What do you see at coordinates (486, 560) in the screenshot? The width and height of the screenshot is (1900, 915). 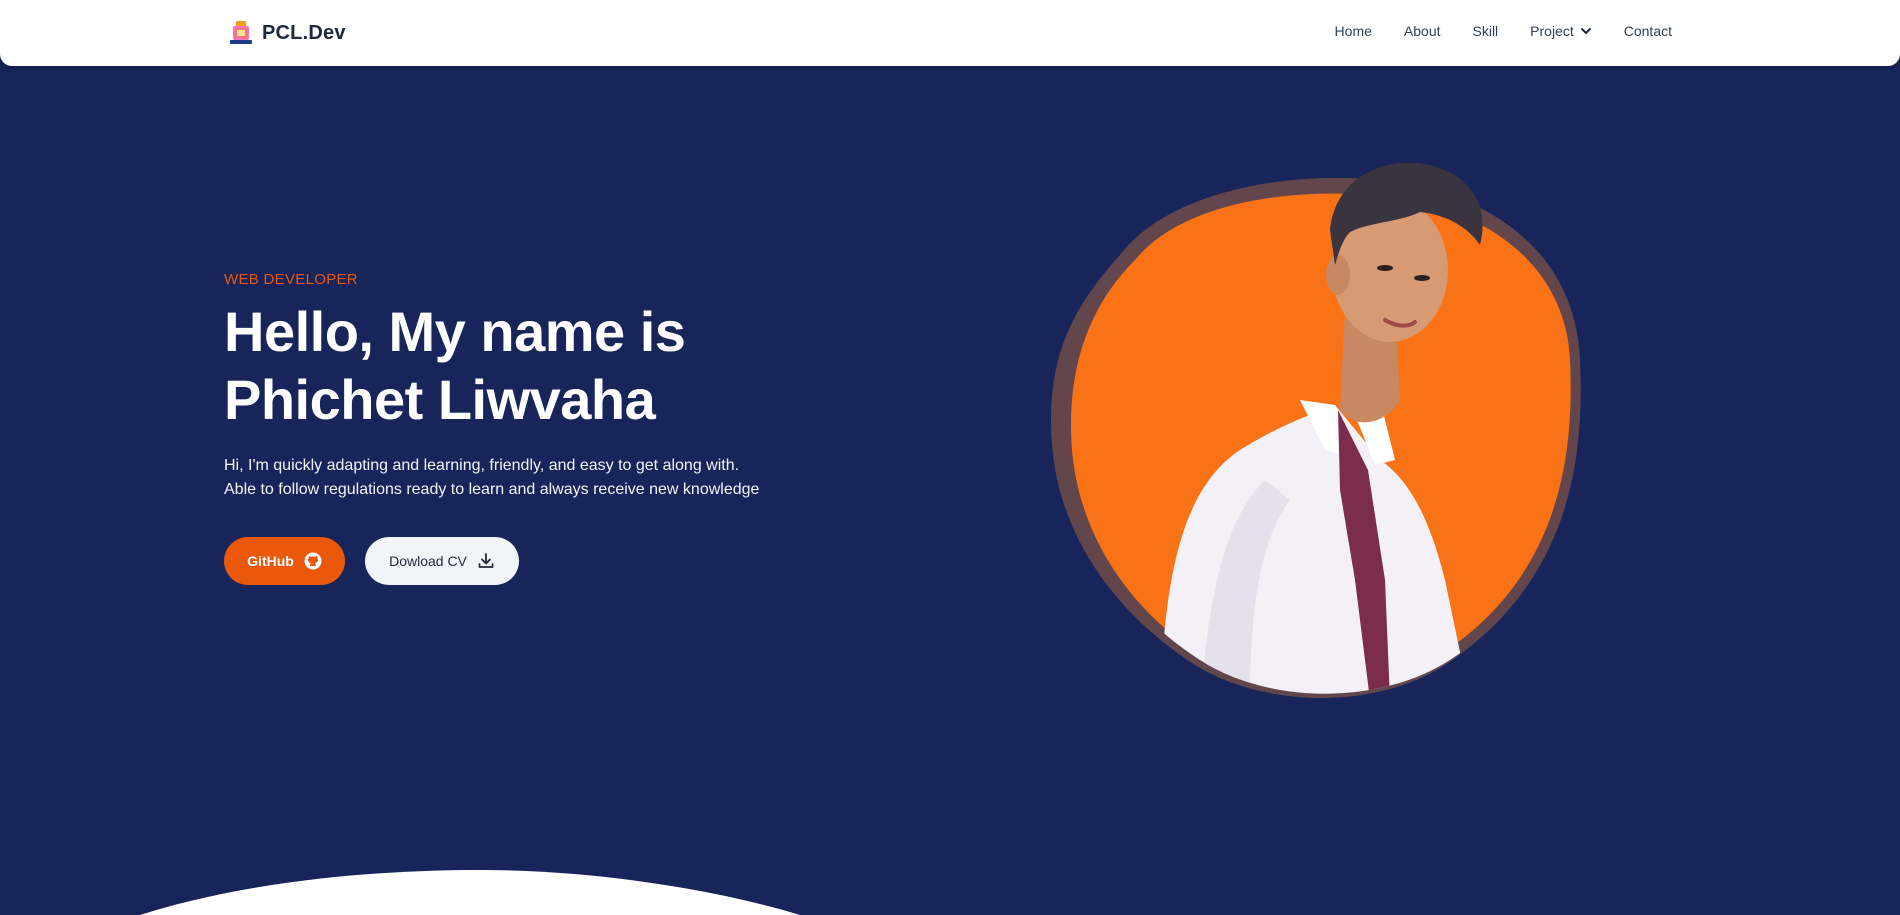 I see `download-icon` at bounding box center [486, 560].